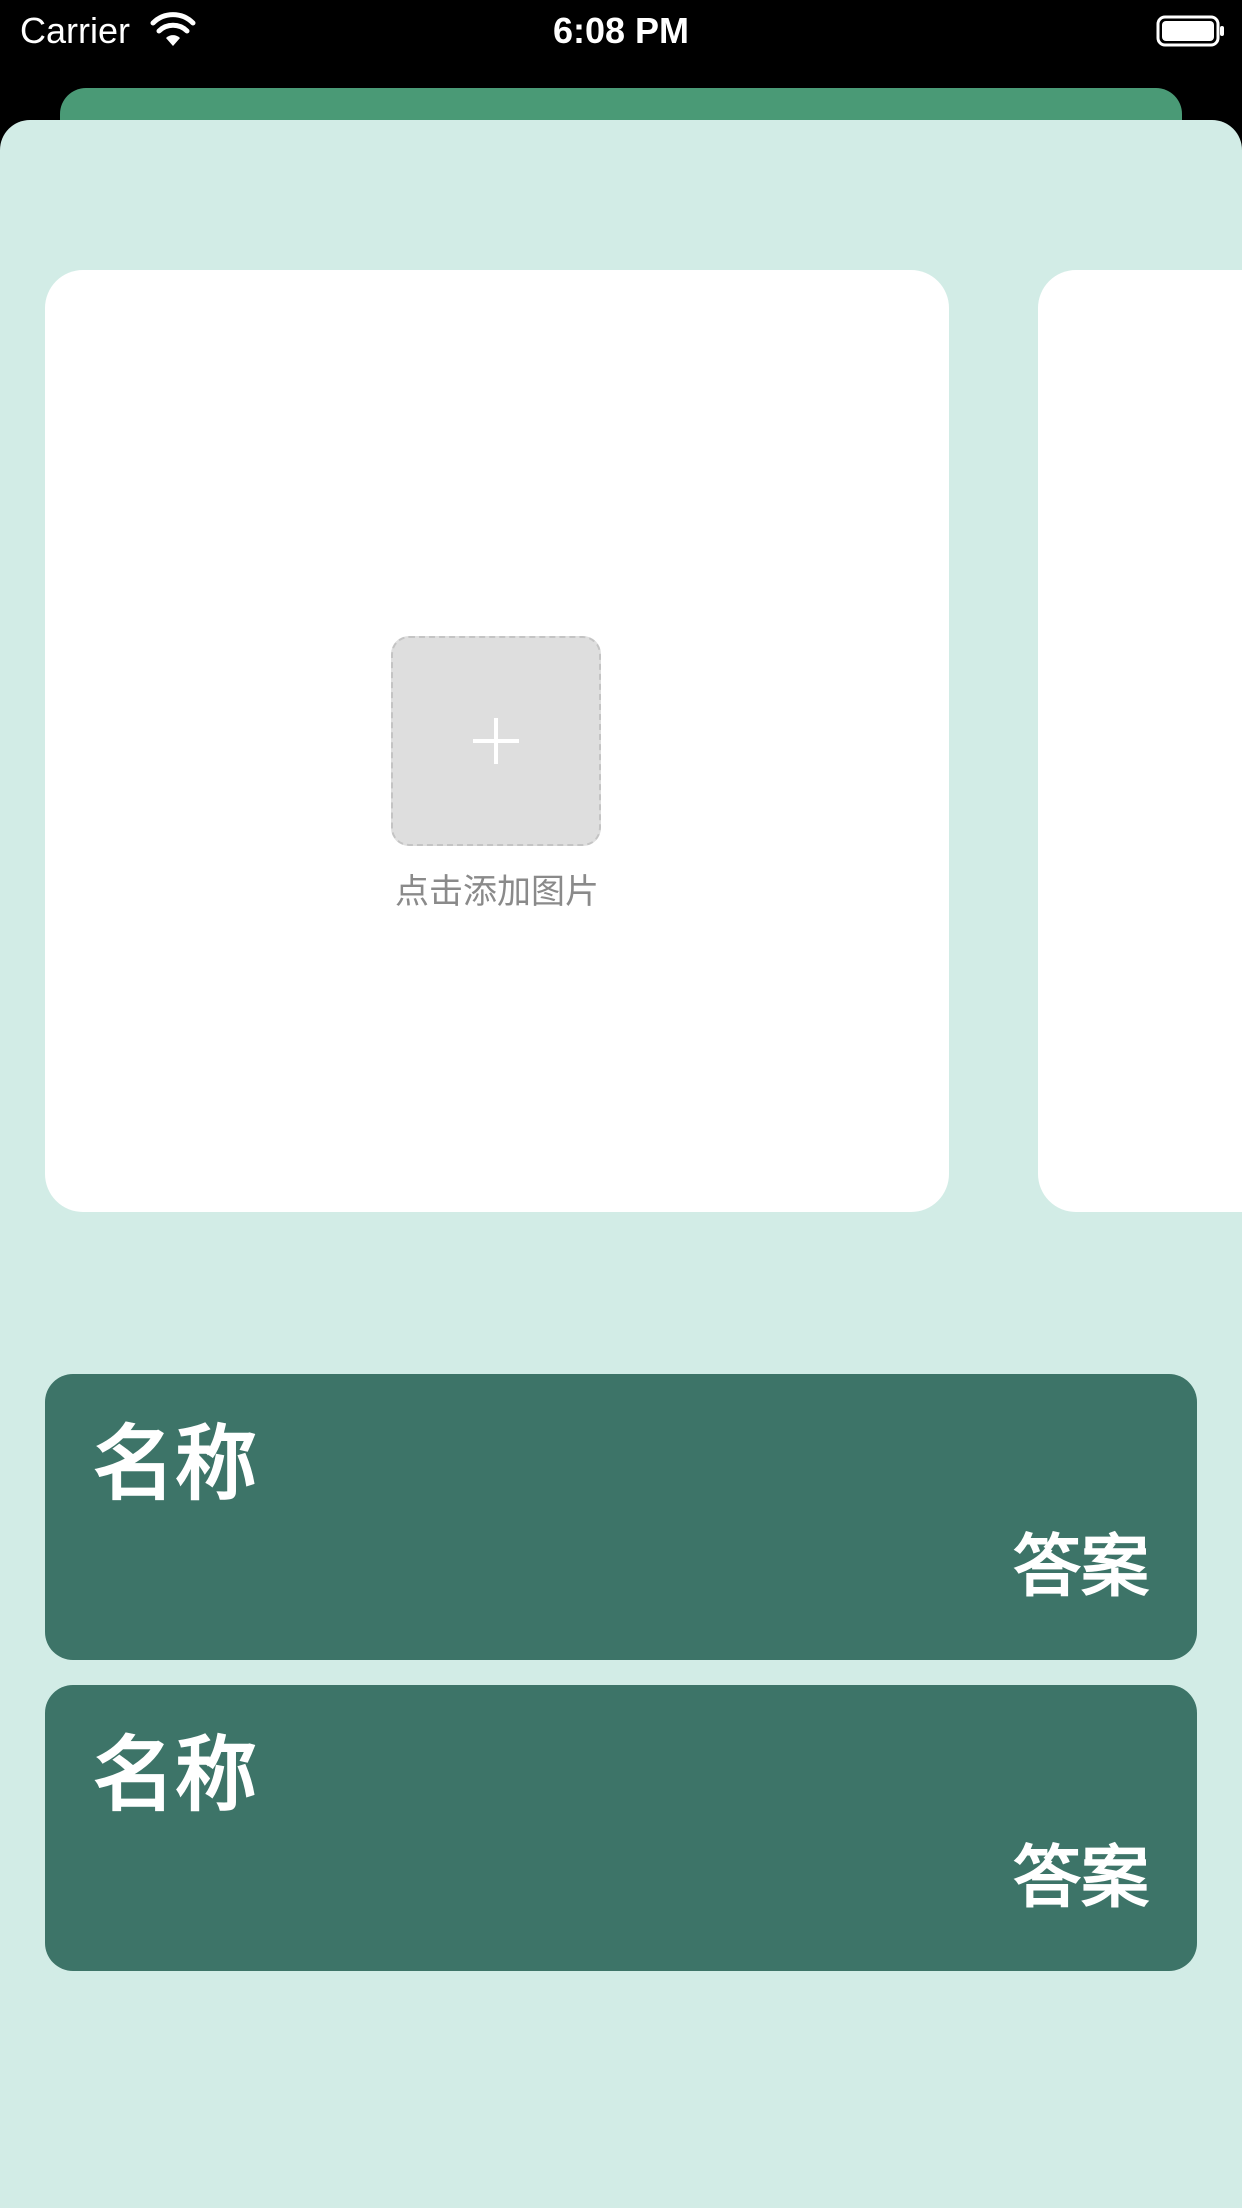 This screenshot has width=1242, height=2208. Describe the element at coordinates (1140, 741) in the screenshot. I see `next-image-card` at that location.